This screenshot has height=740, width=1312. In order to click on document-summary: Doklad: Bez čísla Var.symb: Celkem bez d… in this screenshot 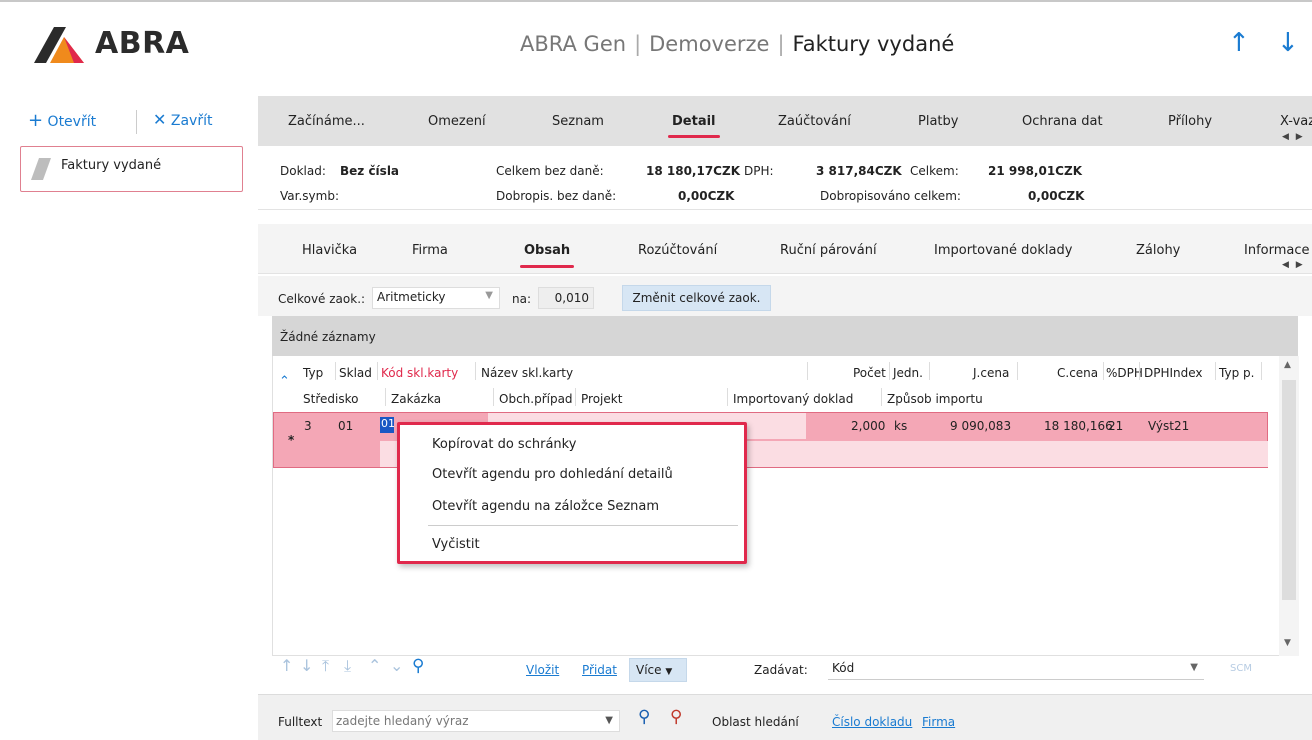, I will do `click(785, 178)`.